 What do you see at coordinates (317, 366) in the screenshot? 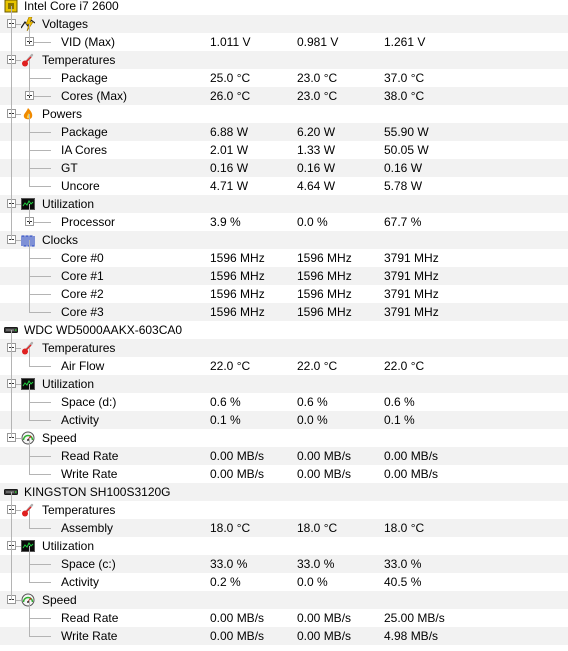
I see `min-value: 22.0 °C` at bounding box center [317, 366].